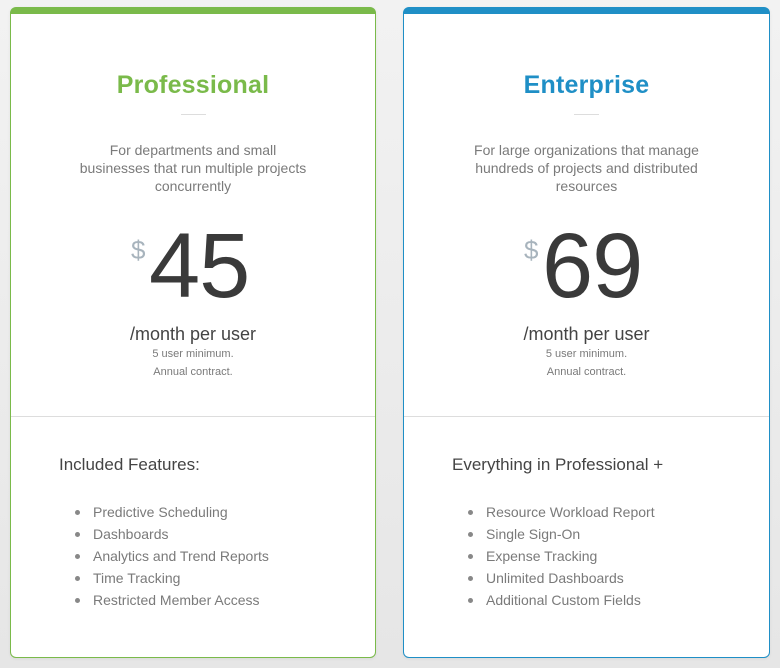 This screenshot has height=668, width=780. Describe the element at coordinates (558, 464) in the screenshot. I see `features-heading: Everything in Professional +` at that location.